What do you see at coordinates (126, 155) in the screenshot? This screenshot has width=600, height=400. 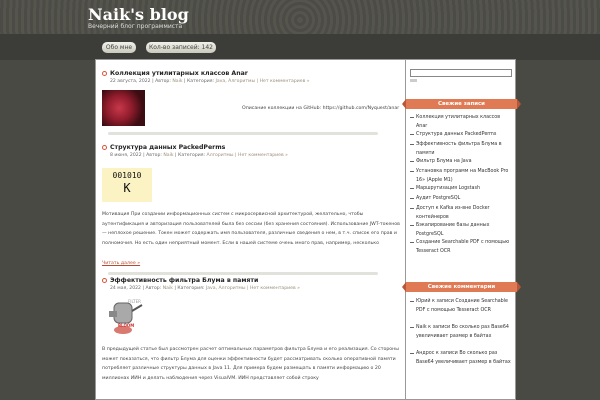 I see `post-date: 8 июня, 2022` at bounding box center [126, 155].